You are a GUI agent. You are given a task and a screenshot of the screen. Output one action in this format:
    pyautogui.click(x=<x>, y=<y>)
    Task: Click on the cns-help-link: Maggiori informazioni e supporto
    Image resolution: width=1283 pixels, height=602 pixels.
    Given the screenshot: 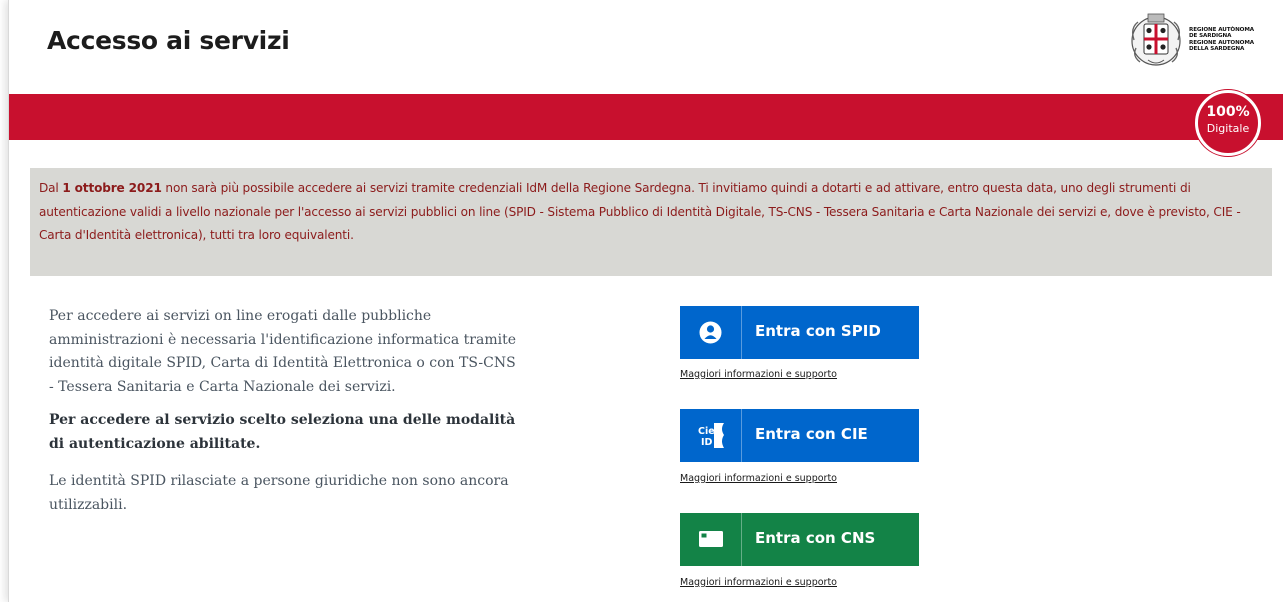 What is the action you would take?
    pyautogui.click(x=758, y=582)
    